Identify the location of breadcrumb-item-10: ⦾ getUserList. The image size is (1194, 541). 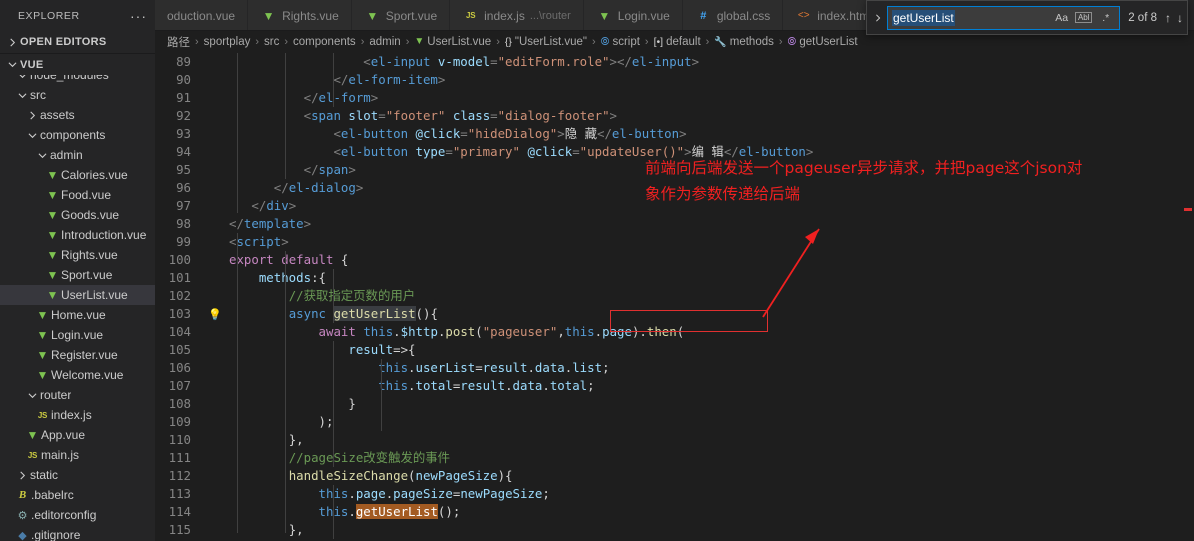
(823, 42).